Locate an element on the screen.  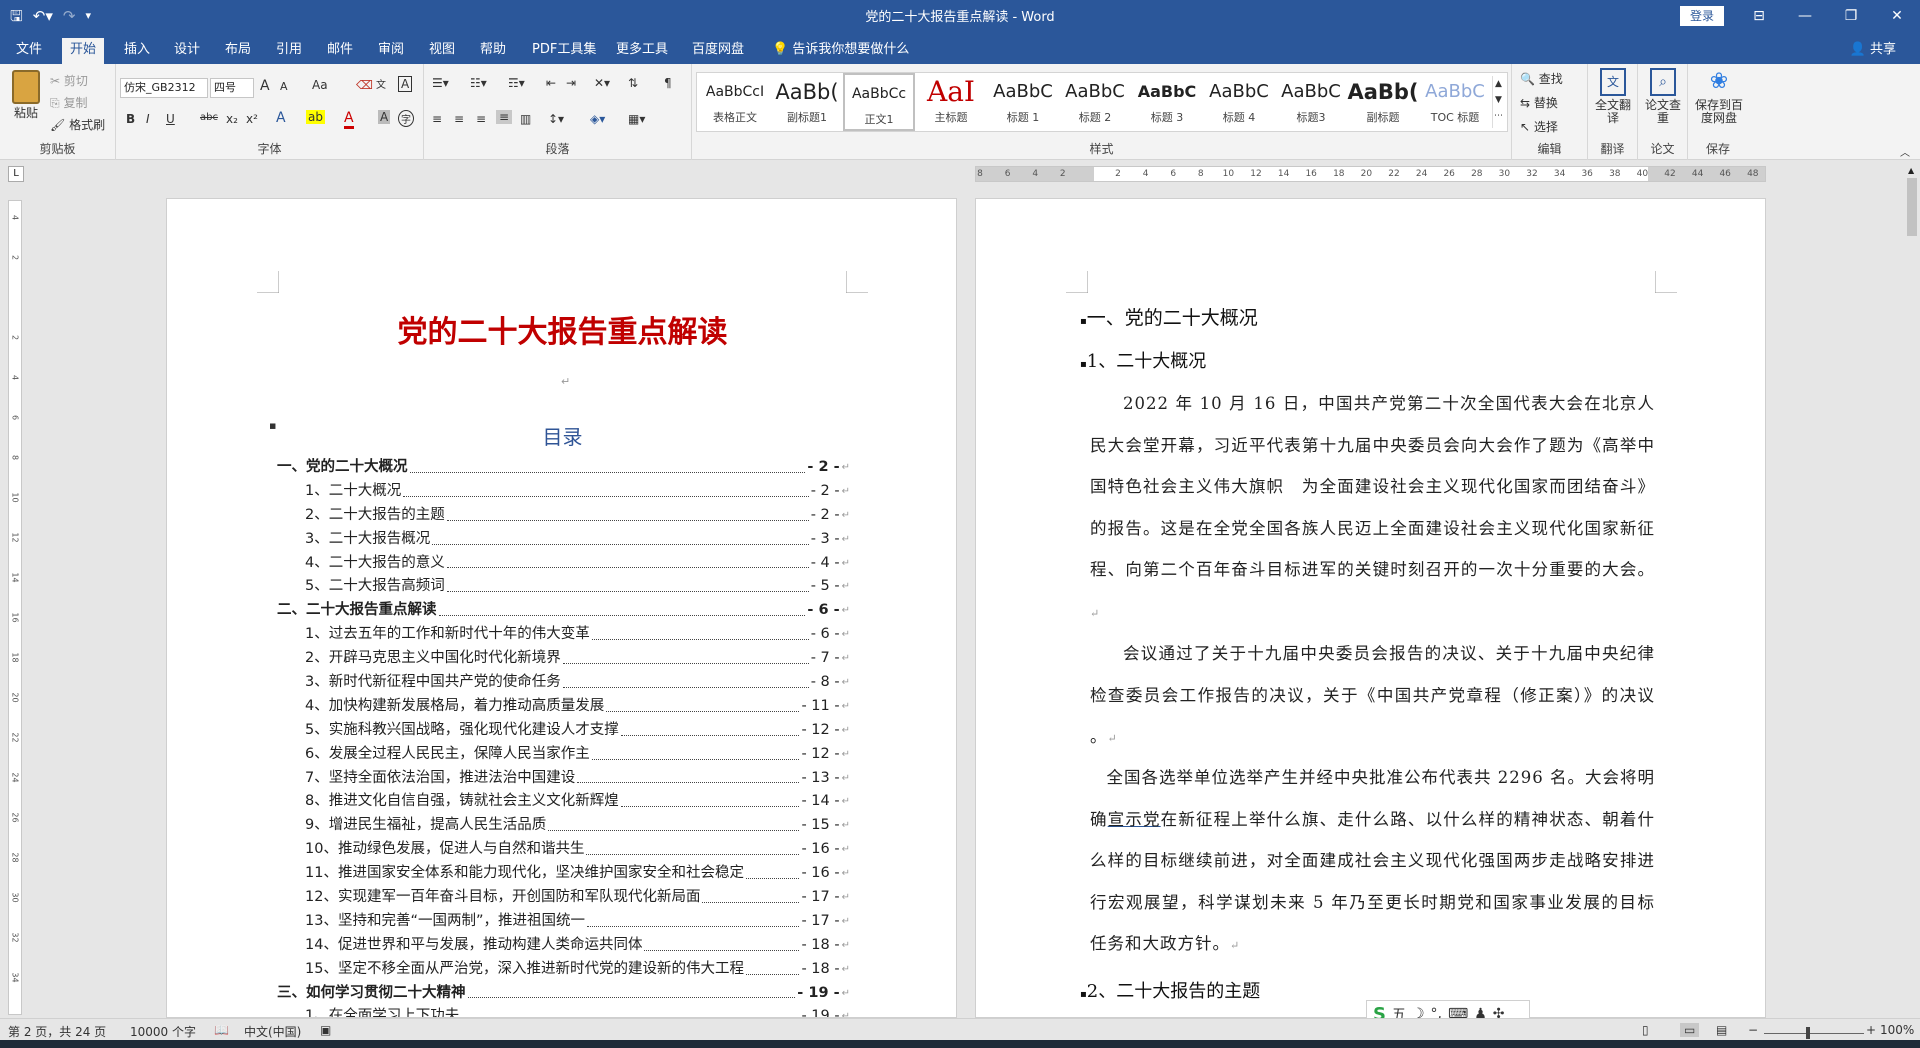
paste-button: 粘贴 is located at coordinates (26, 95).